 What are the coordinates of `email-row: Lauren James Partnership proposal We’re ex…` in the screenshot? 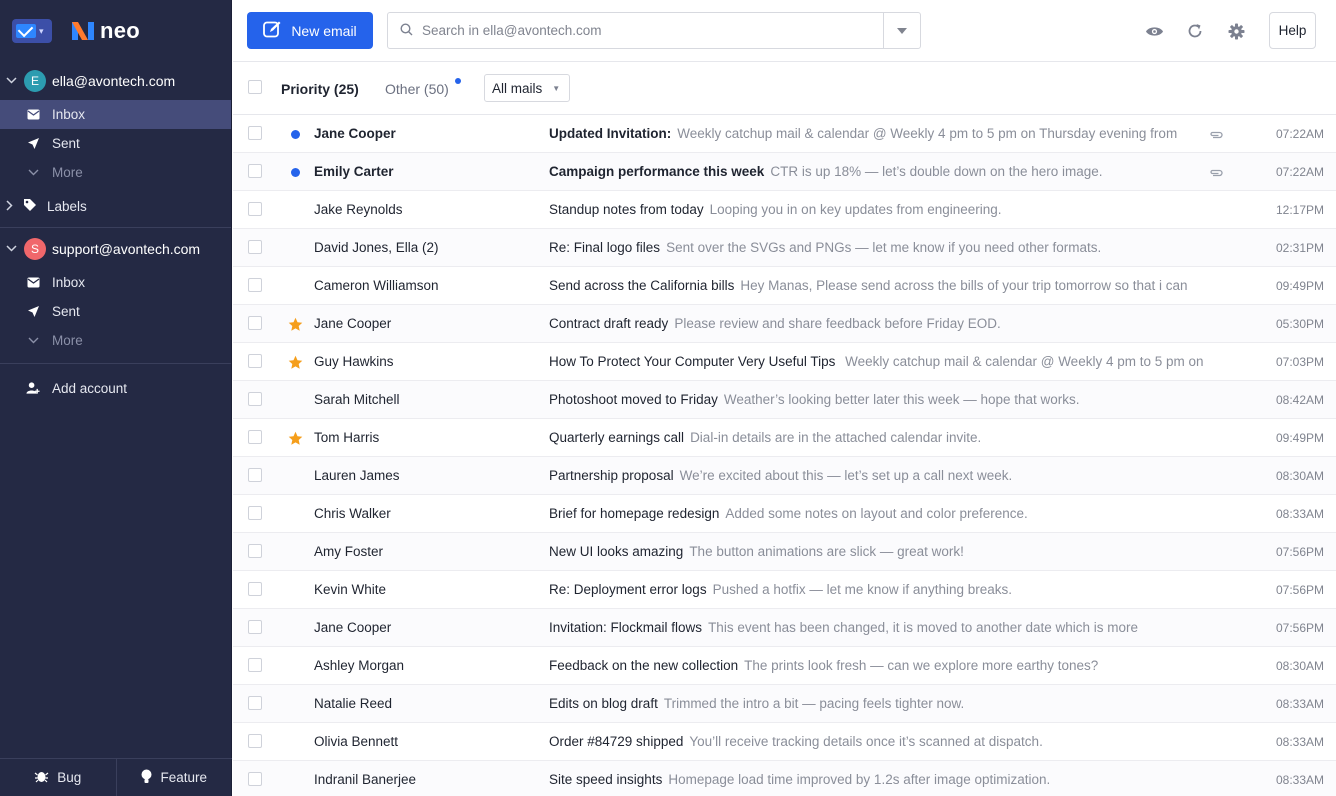 It's located at (784, 476).